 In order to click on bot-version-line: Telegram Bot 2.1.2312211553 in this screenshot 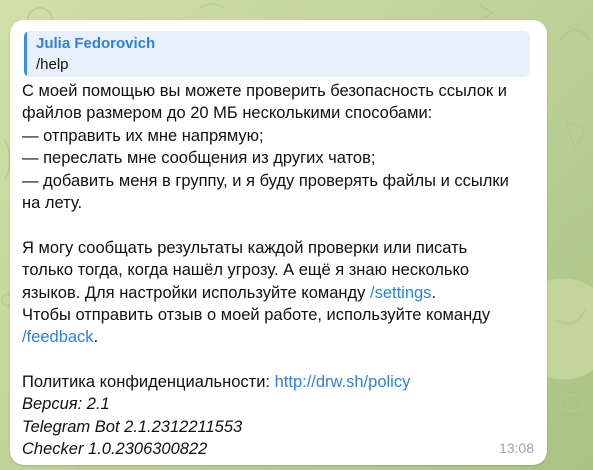, I will do `click(132, 426)`.